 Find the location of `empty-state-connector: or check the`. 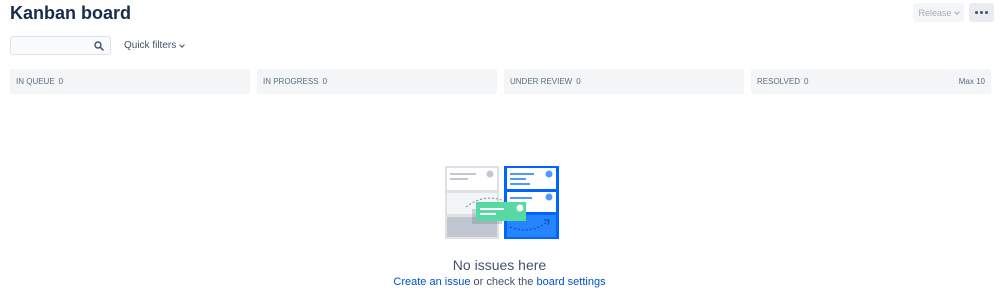

empty-state-connector: or check the is located at coordinates (503, 282).